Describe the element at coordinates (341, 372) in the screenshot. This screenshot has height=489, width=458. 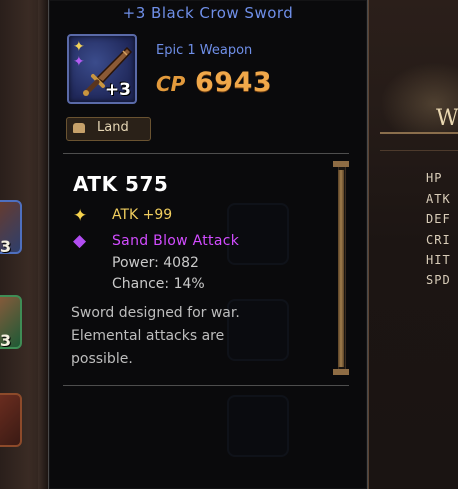
I see `scrollbar-cap-bottom` at that location.